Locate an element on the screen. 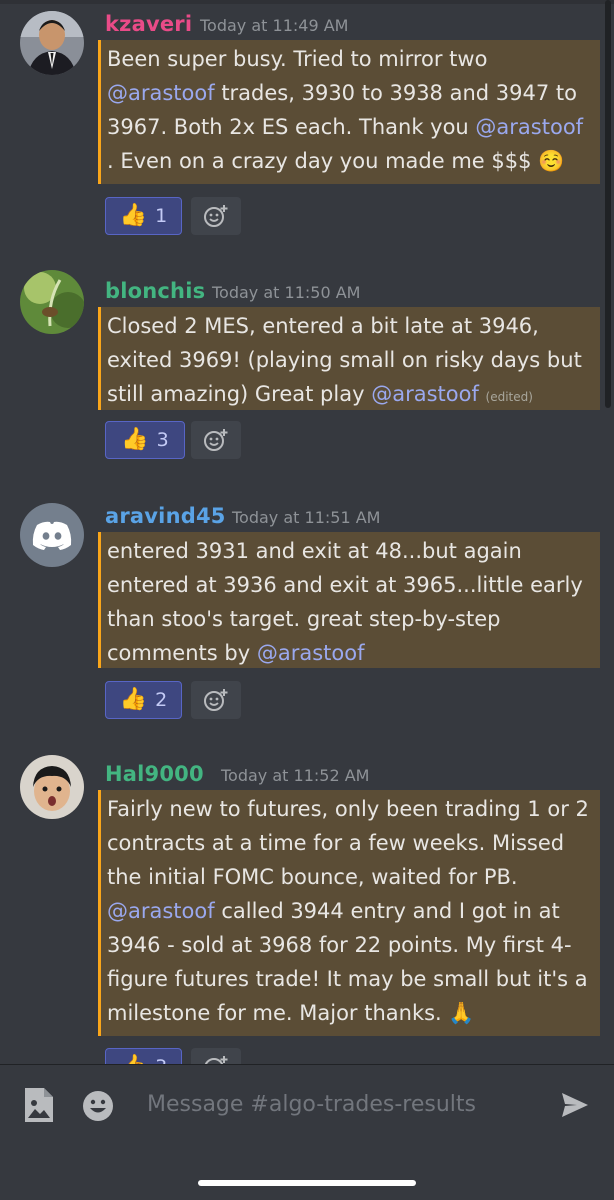  message-timestamp: Today at 11:52 AM is located at coordinates (295, 775).